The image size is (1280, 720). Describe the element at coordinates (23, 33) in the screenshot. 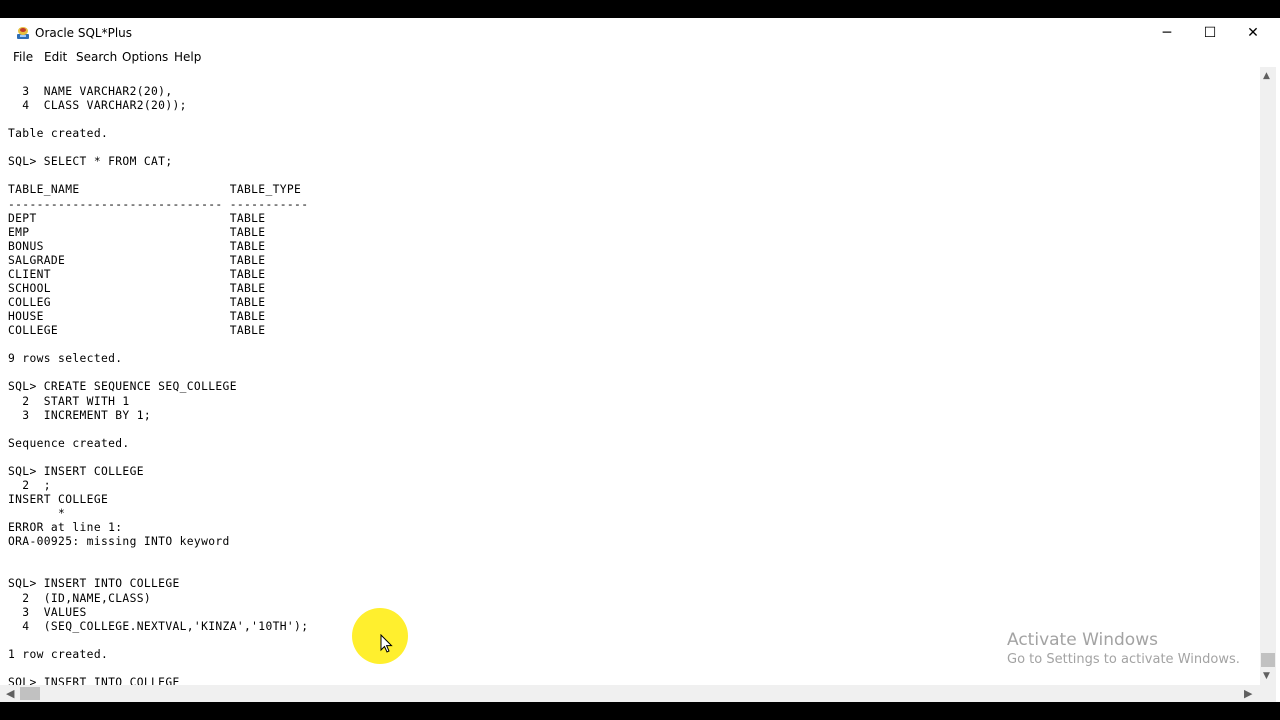

I see `oracle-sqlplus-icon` at that location.